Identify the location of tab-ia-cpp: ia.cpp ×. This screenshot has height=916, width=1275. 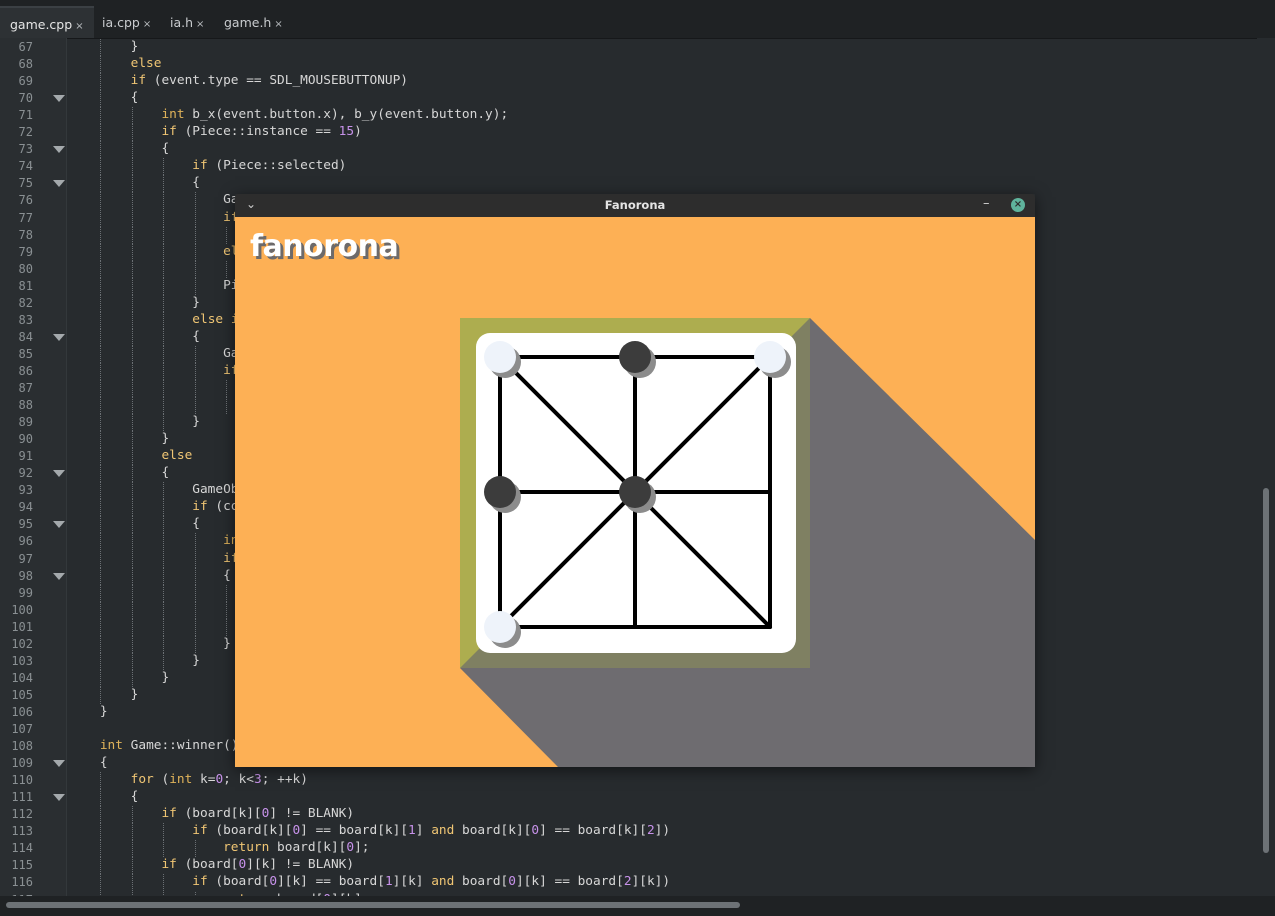
(126, 22).